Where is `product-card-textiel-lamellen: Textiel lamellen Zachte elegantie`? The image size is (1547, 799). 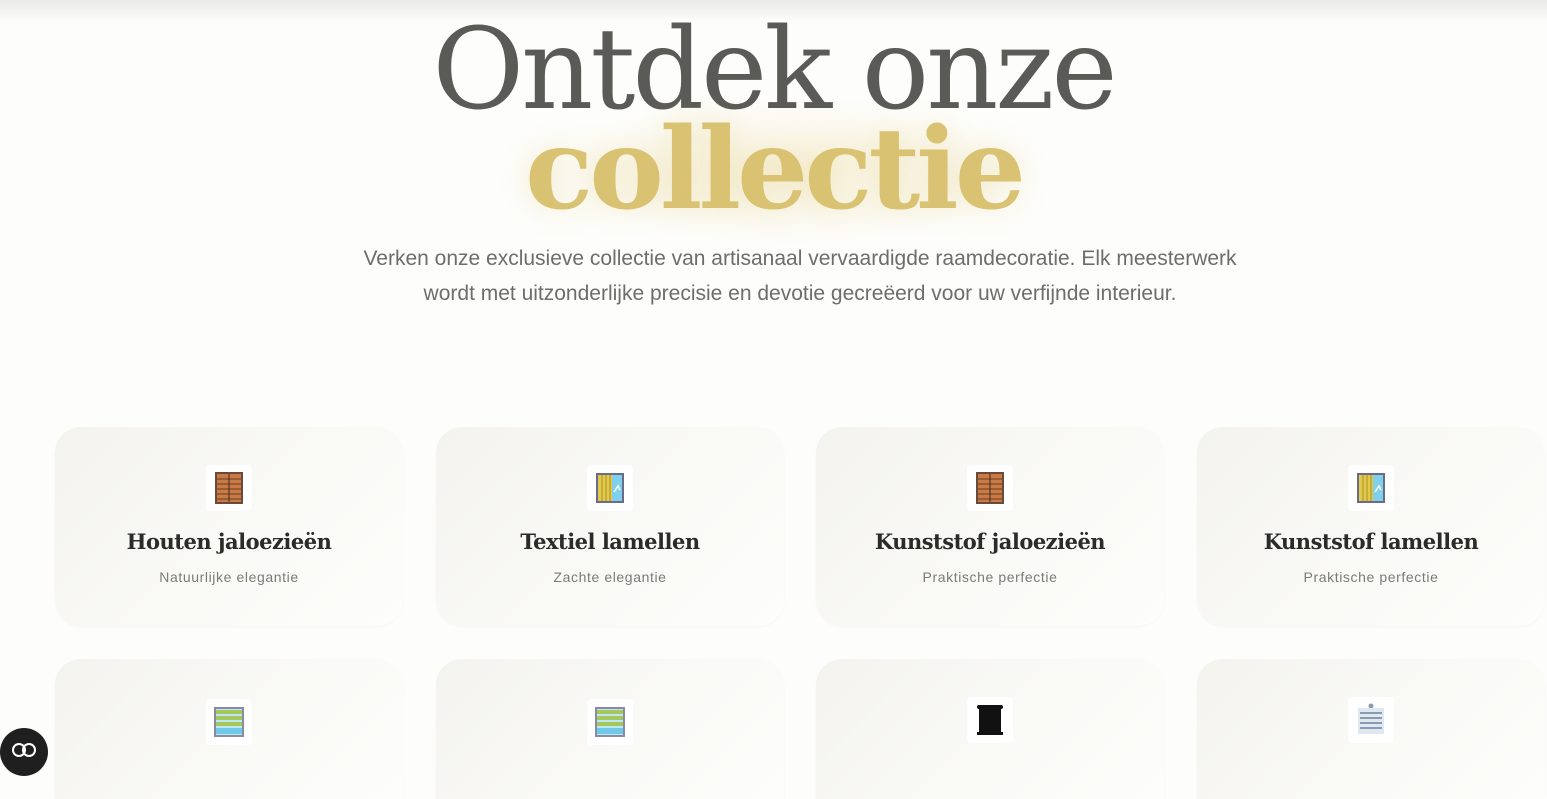
product-card-textiel-lamellen: Textiel lamellen Zachte elegantie is located at coordinates (610, 526).